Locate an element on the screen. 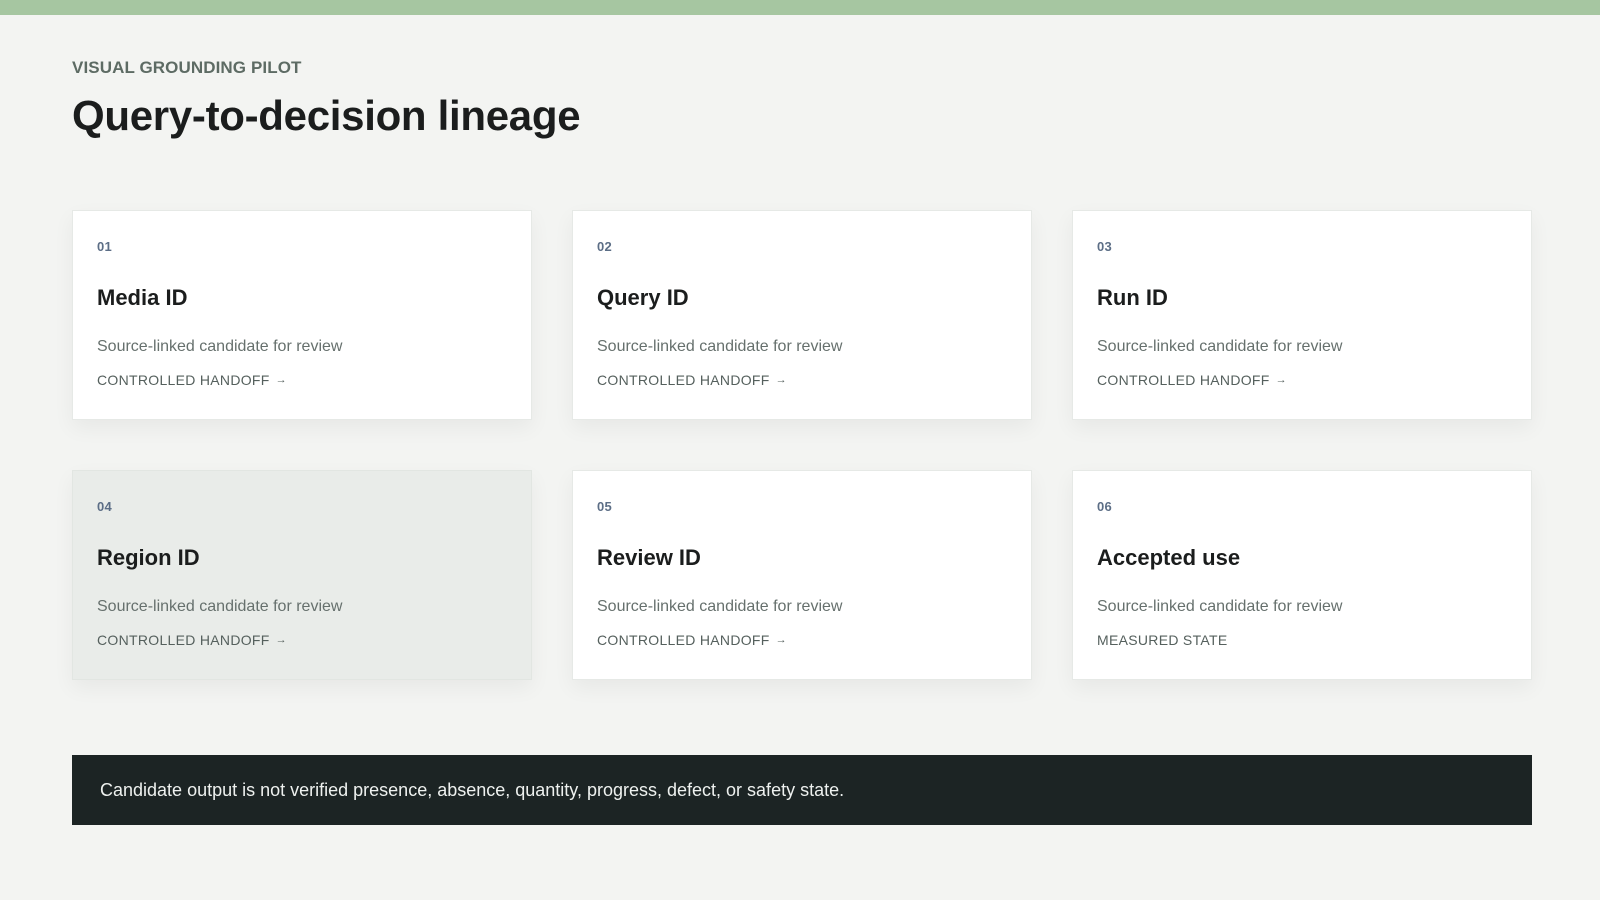 This screenshot has height=900, width=1600. card-title: Query ID is located at coordinates (643, 297).